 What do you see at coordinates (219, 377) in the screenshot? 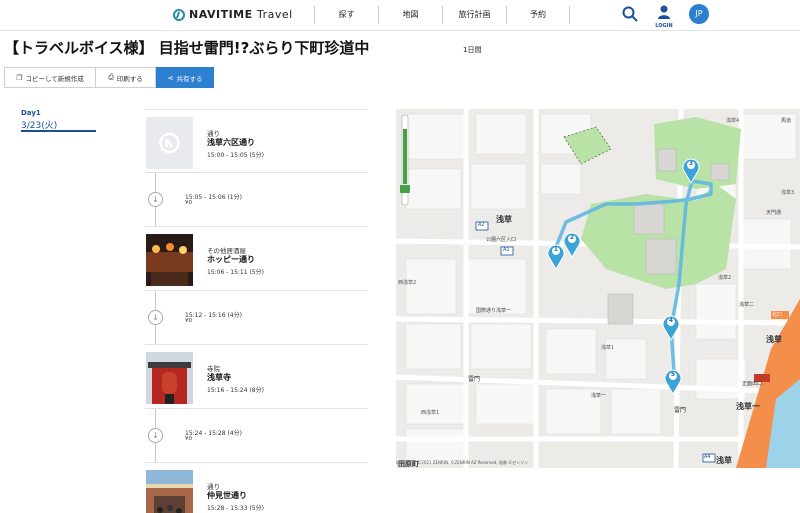
I see `spot-name: 浅草寺` at bounding box center [219, 377].